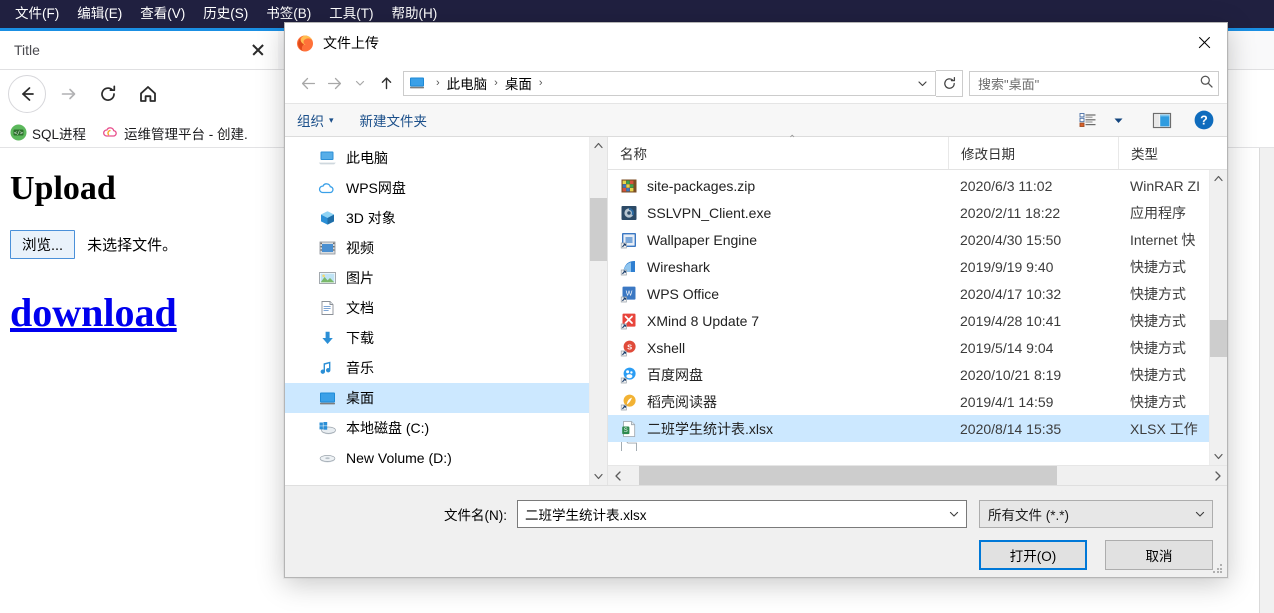 The width and height of the screenshot is (1274, 613). I want to click on resize-grip, so click(1218, 569).